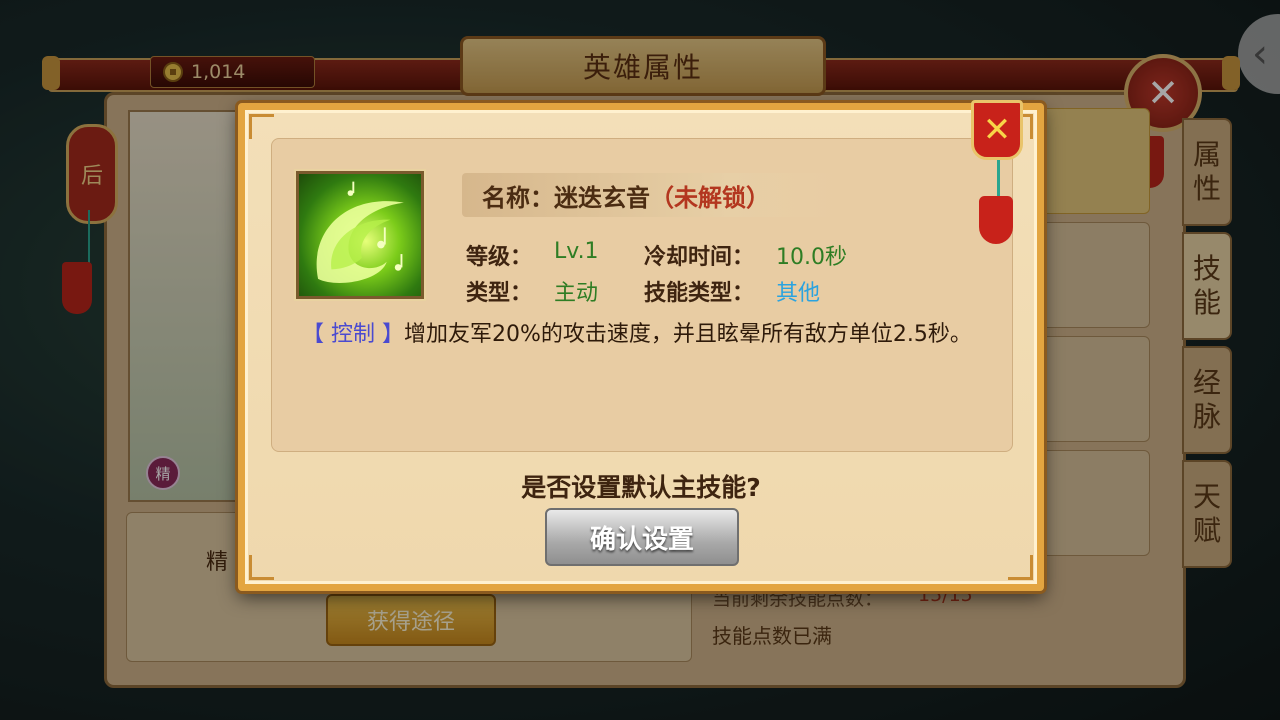 This screenshot has height=720, width=1280. What do you see at coordinates (699, 293) in the screenshot?
I see `skill-type-label: 技能类型：` at bounding box center [699, 293].